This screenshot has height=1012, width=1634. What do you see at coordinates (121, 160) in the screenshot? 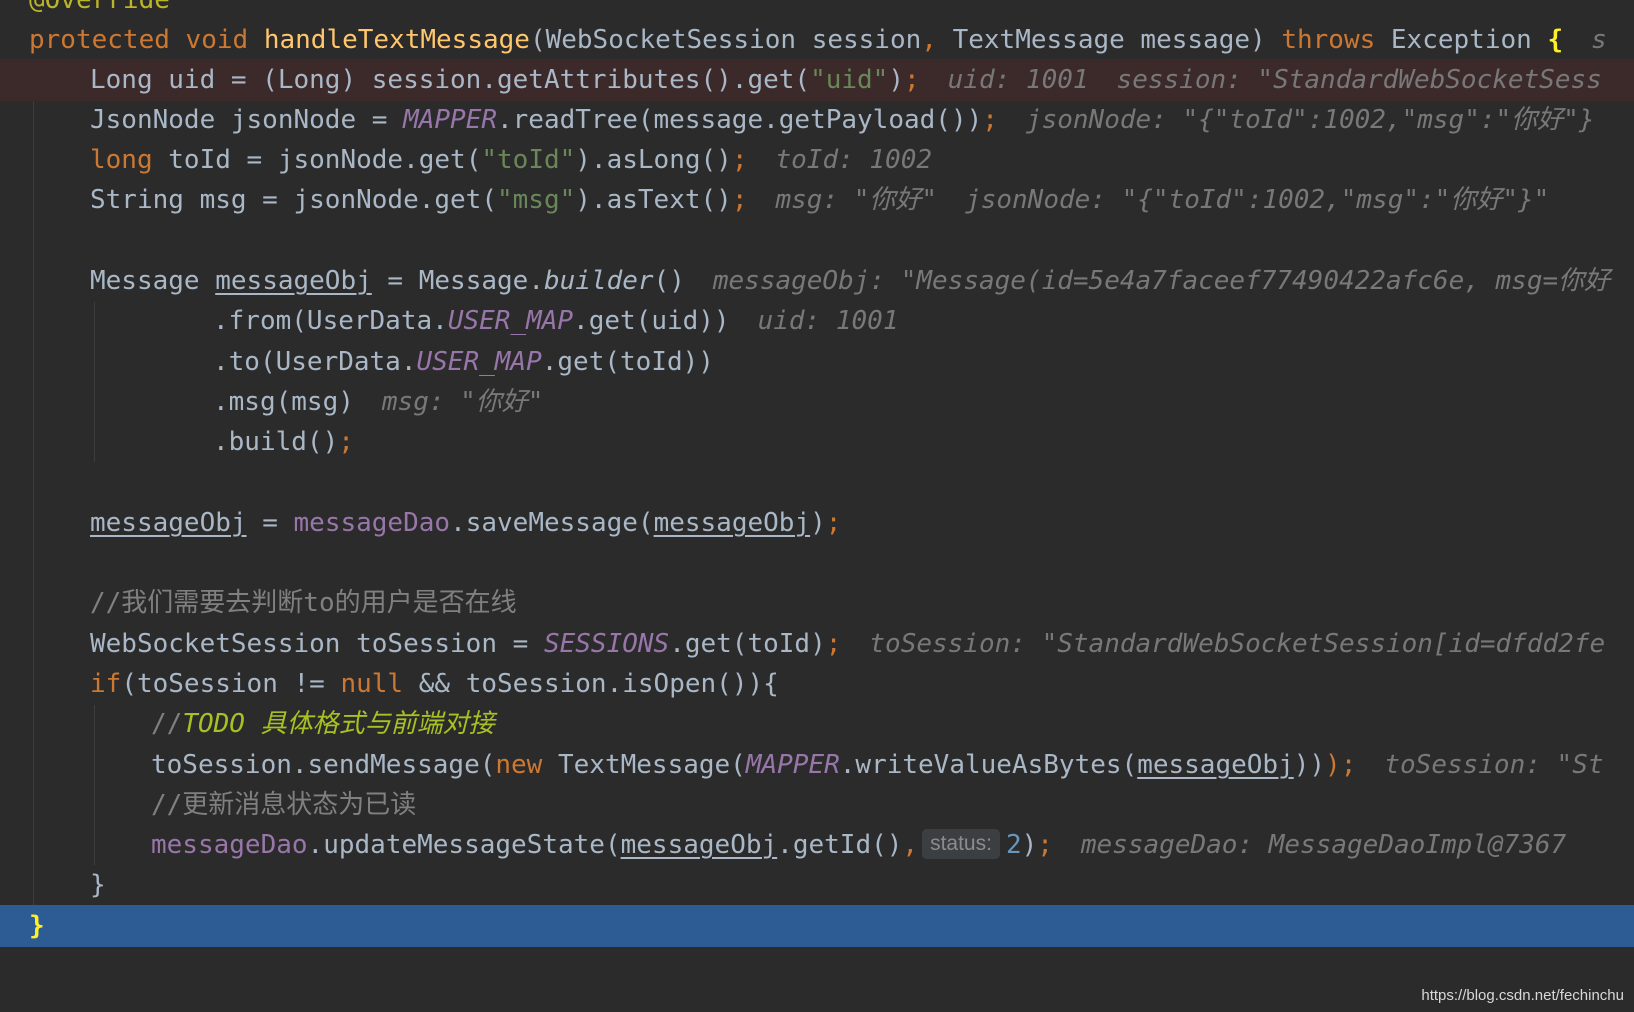
I see `keyword: long` at bounding box center [121, 160].